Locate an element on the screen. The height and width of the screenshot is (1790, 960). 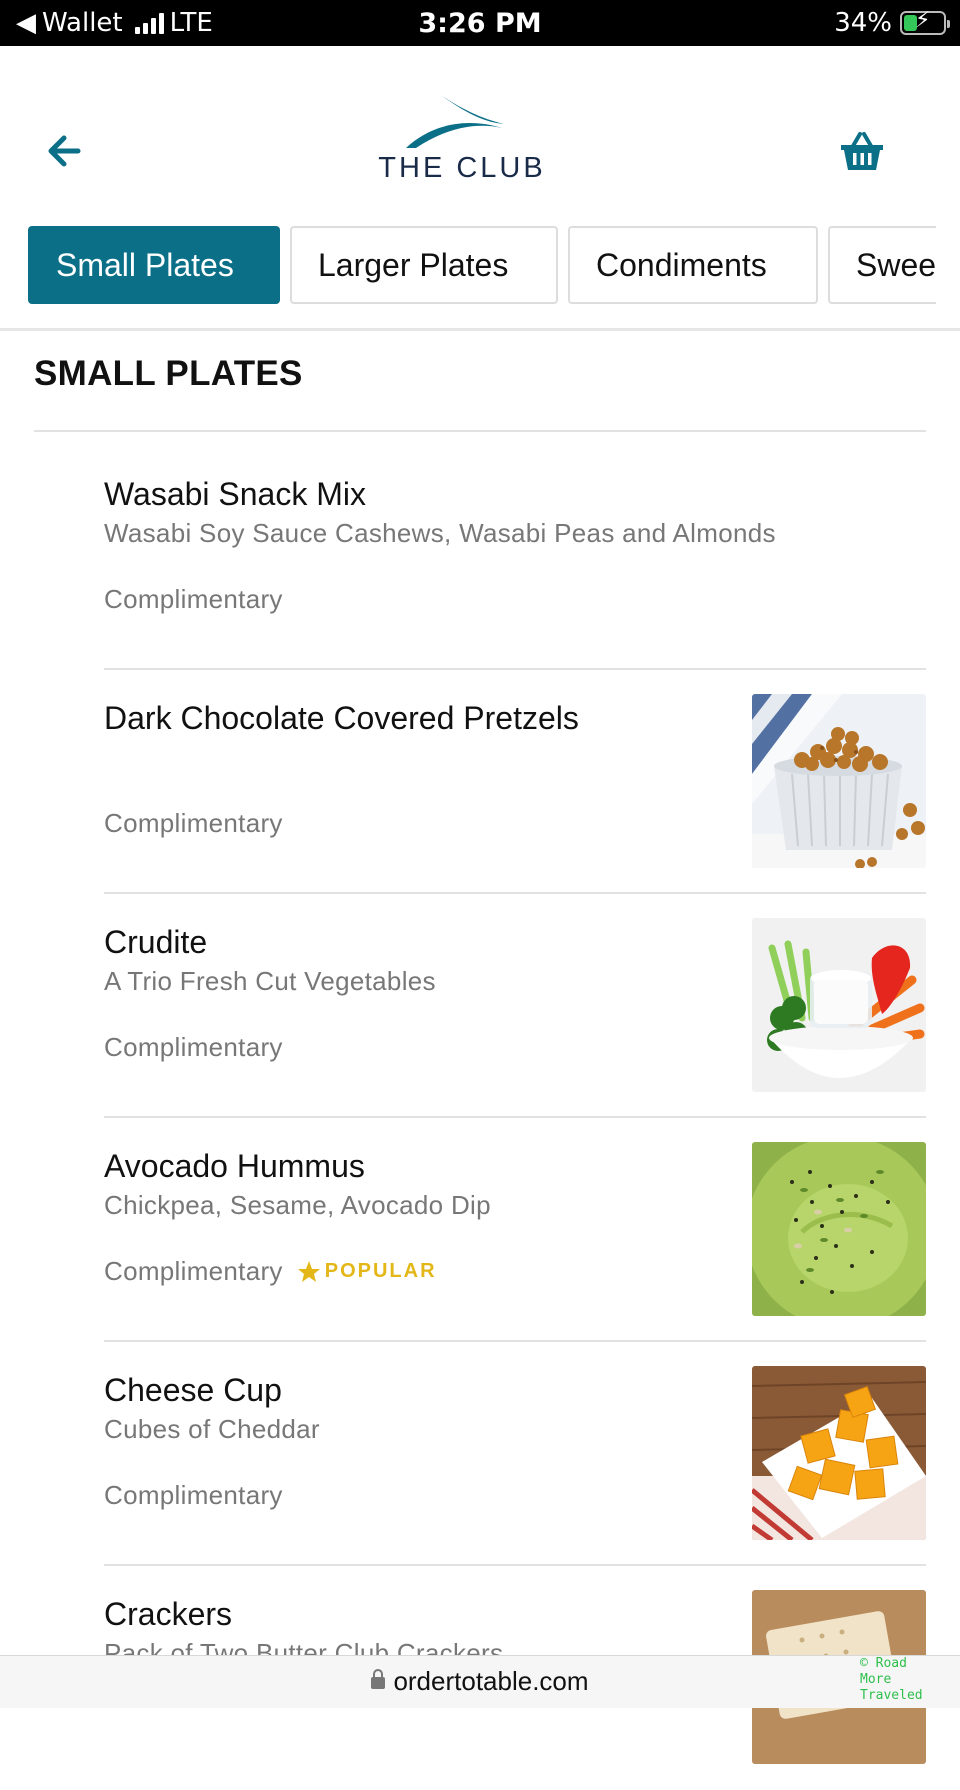
arrow-left-icon is located at coordinates (64, 151).